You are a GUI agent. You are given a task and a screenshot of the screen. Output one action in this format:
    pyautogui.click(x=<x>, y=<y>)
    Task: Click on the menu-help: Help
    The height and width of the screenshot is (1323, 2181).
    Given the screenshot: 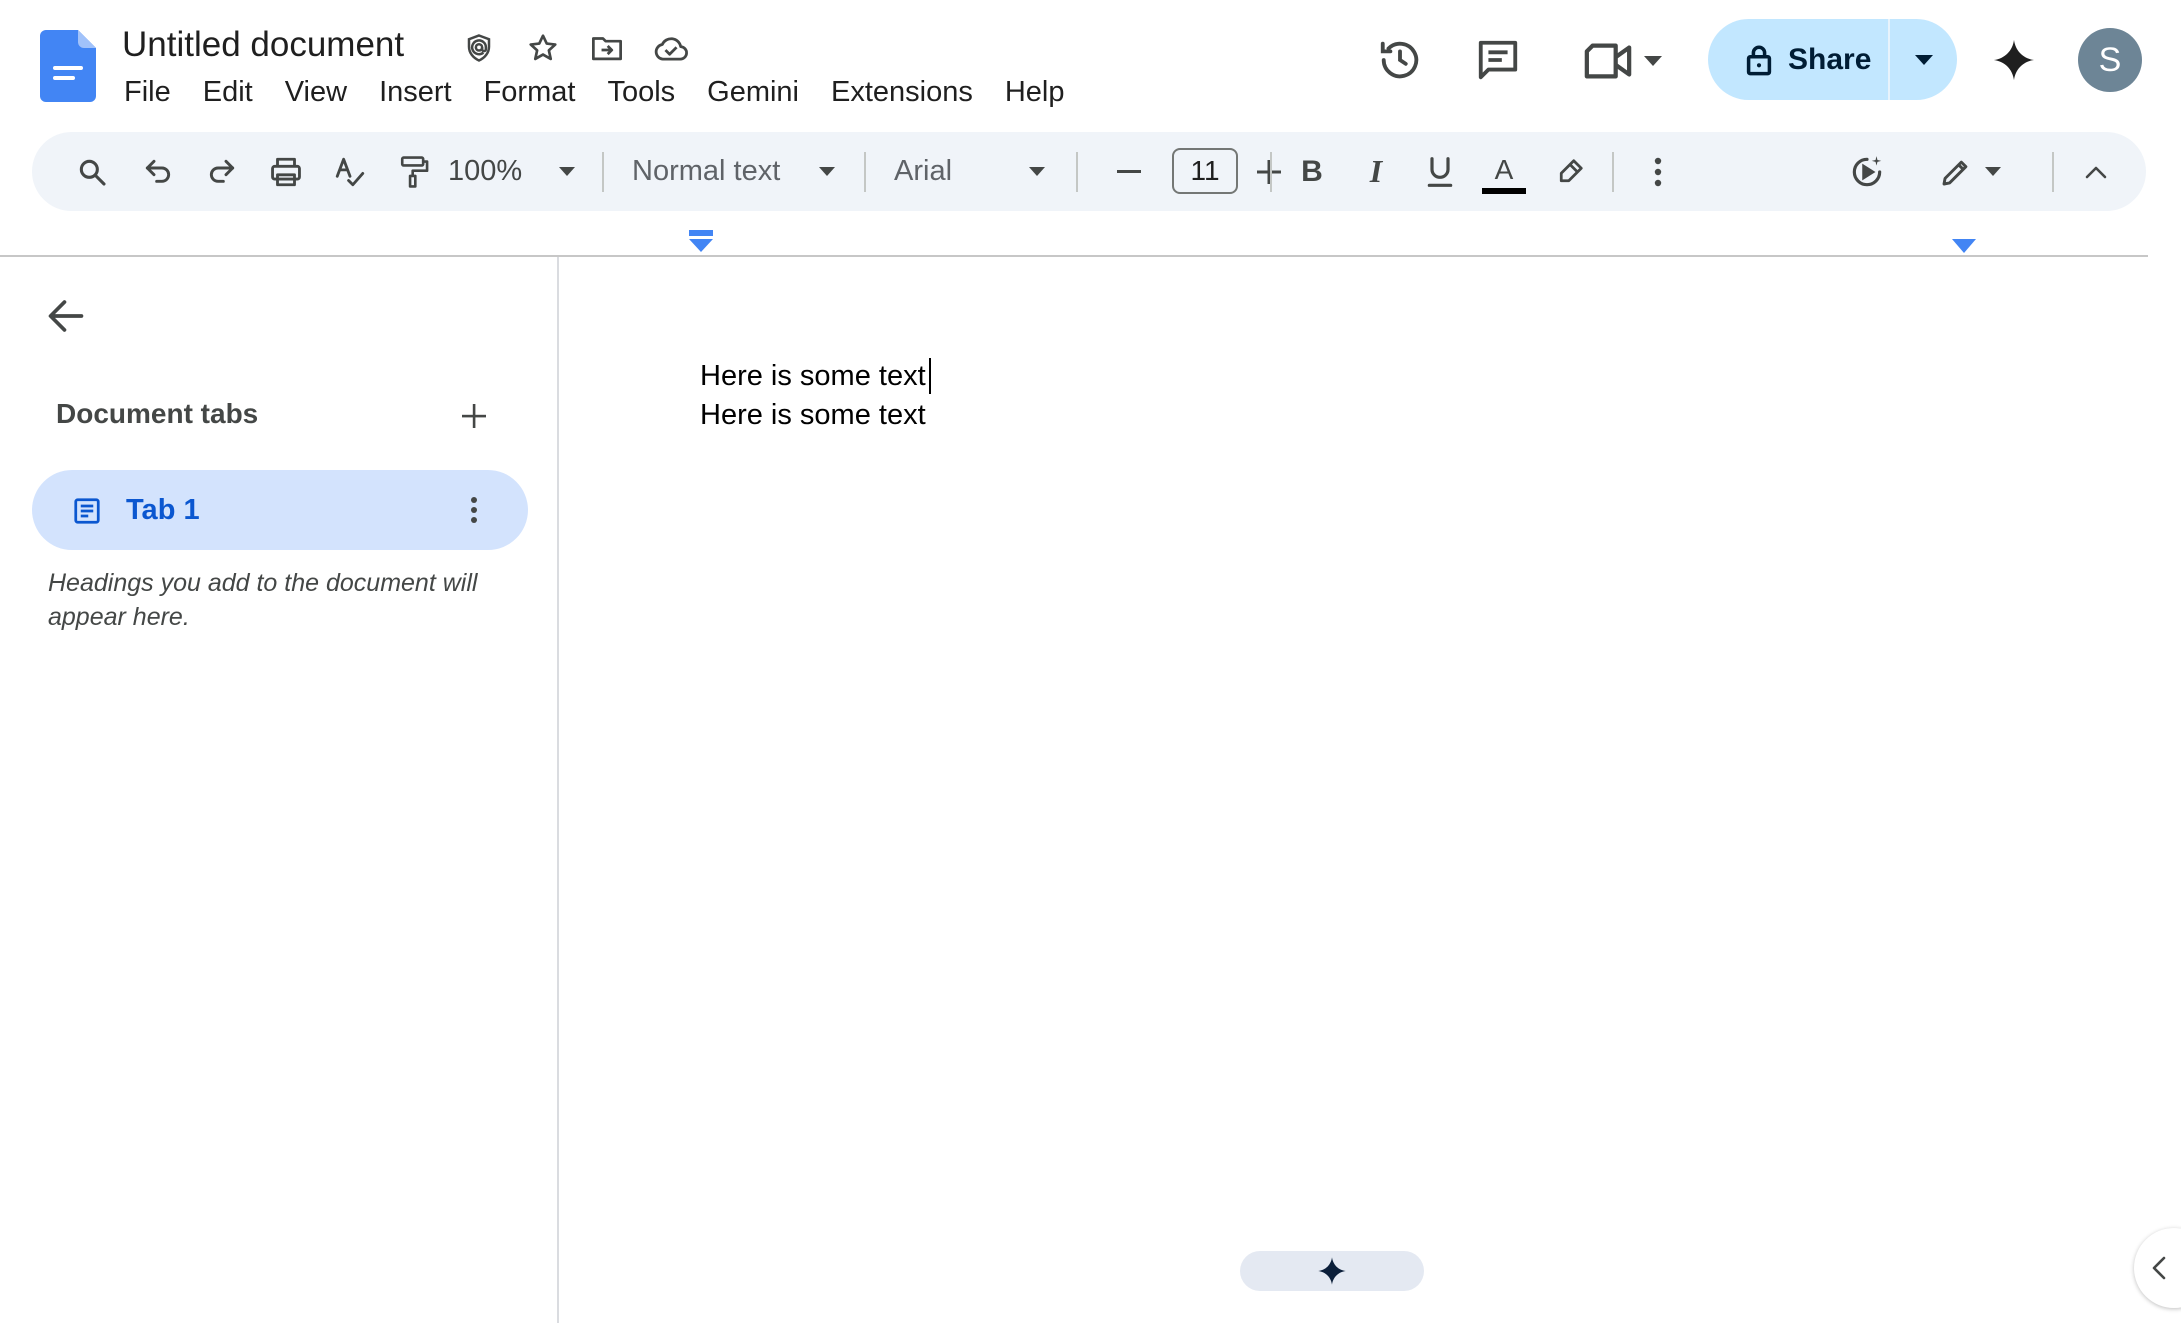 What is the action you would take?
    pyautogui.click(x=1035, y=92)
    